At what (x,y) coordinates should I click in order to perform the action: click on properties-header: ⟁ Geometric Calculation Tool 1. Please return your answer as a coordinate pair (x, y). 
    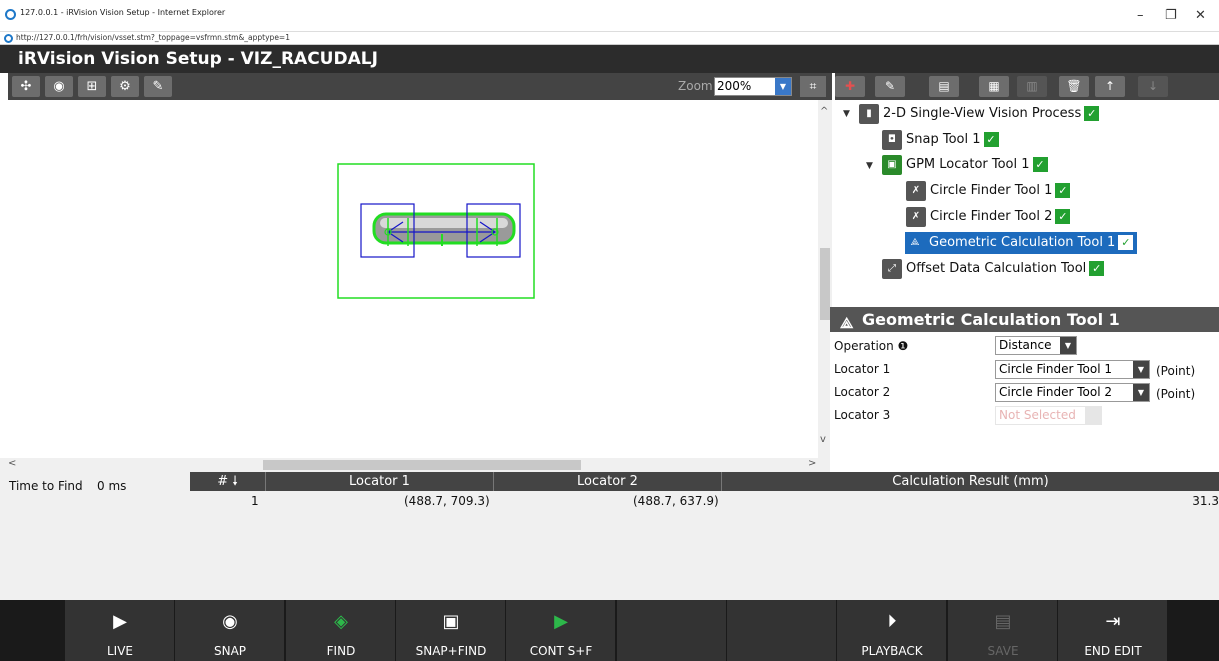
    Looking at the image, I should click on (1024, 319).